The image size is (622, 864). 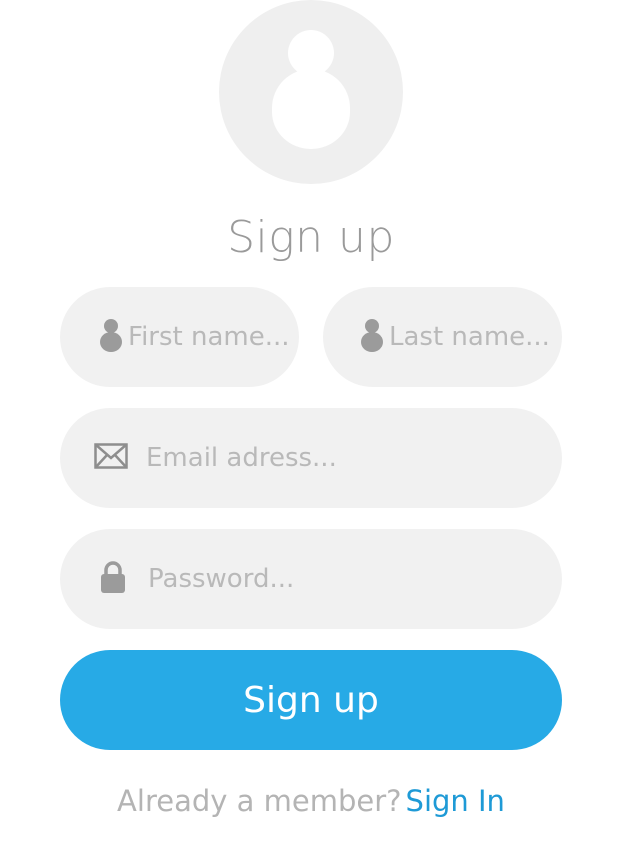 What do you see at coordinates (213, 337) in the screenshot?
I see `first-name-input` at bounding box center [213, 337].